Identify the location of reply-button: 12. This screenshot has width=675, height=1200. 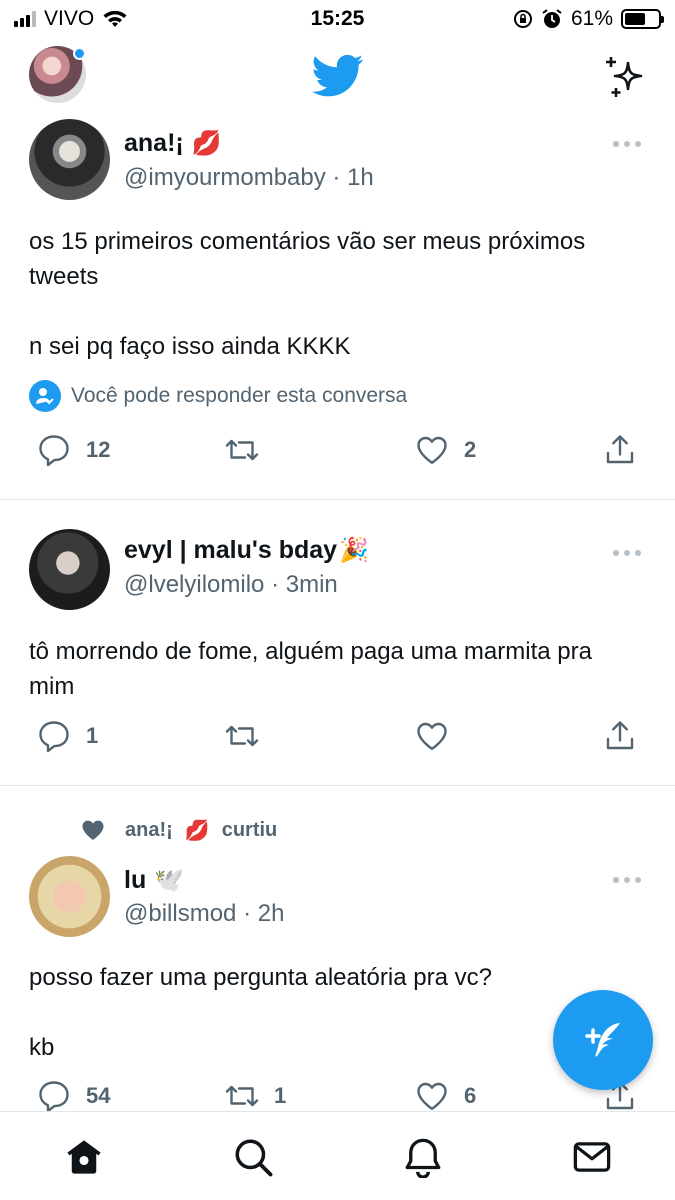
(73, 450).